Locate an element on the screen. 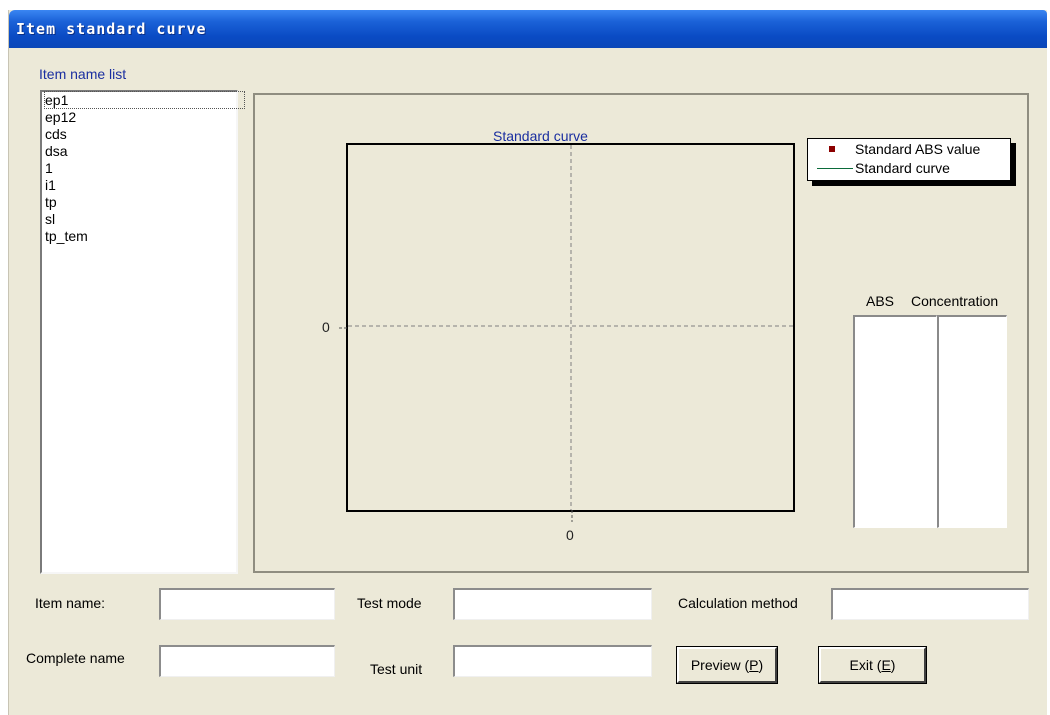 Image resolution: width=1050 pixels, height=715 pixels. list-item: cds is located at coordinates (139, 134).